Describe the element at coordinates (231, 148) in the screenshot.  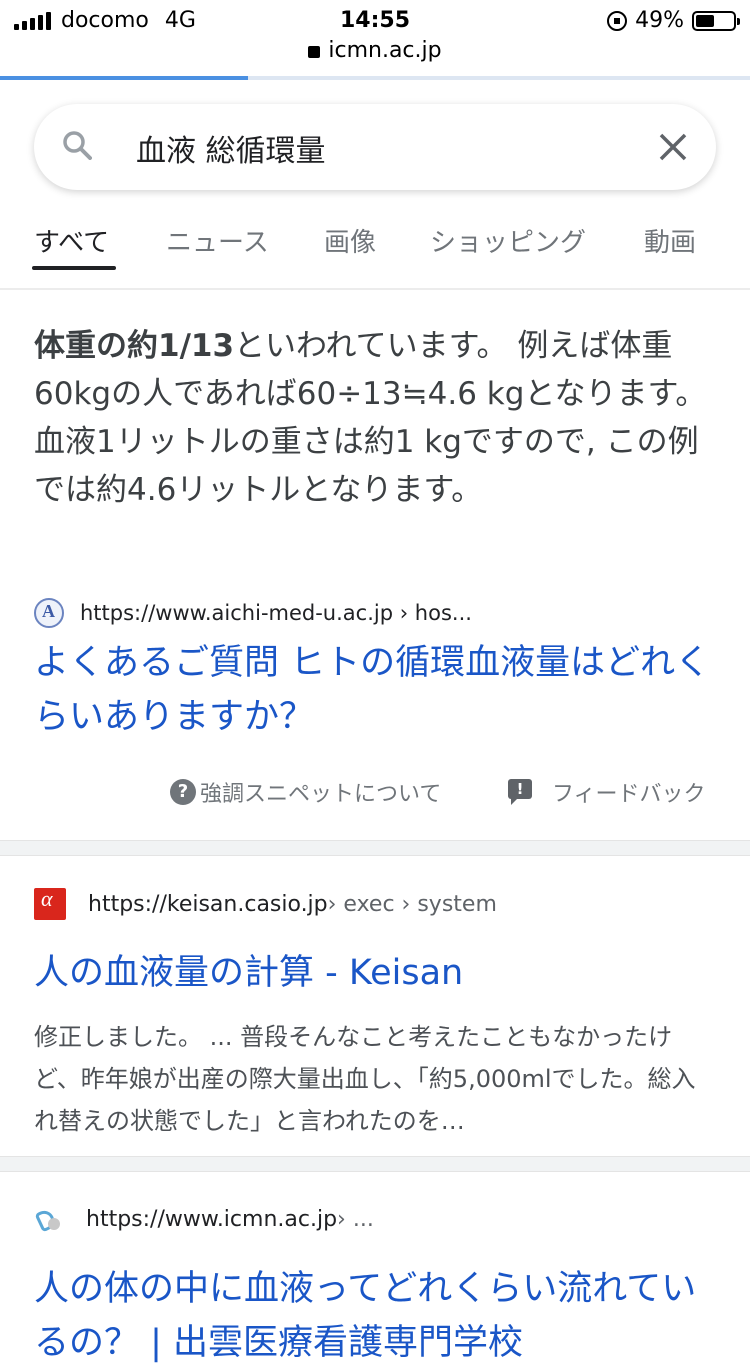
I see `search-input: 血液 総循環量` at that location.